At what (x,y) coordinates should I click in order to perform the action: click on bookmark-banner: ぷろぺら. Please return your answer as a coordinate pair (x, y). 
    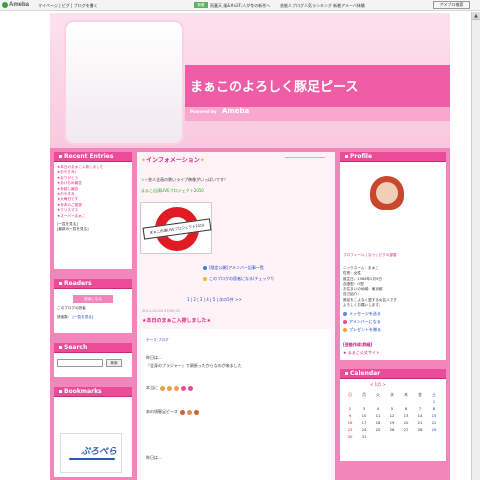
    Looking at the image, I should click on (91, 453).